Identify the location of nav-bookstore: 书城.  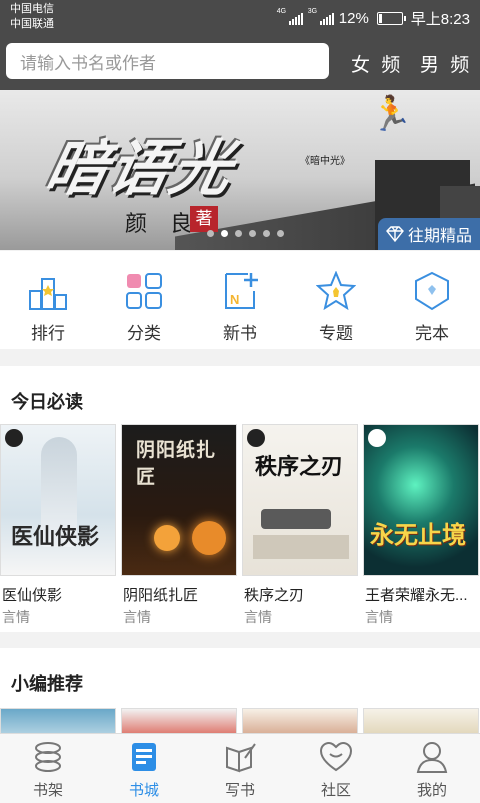
(144, 768).